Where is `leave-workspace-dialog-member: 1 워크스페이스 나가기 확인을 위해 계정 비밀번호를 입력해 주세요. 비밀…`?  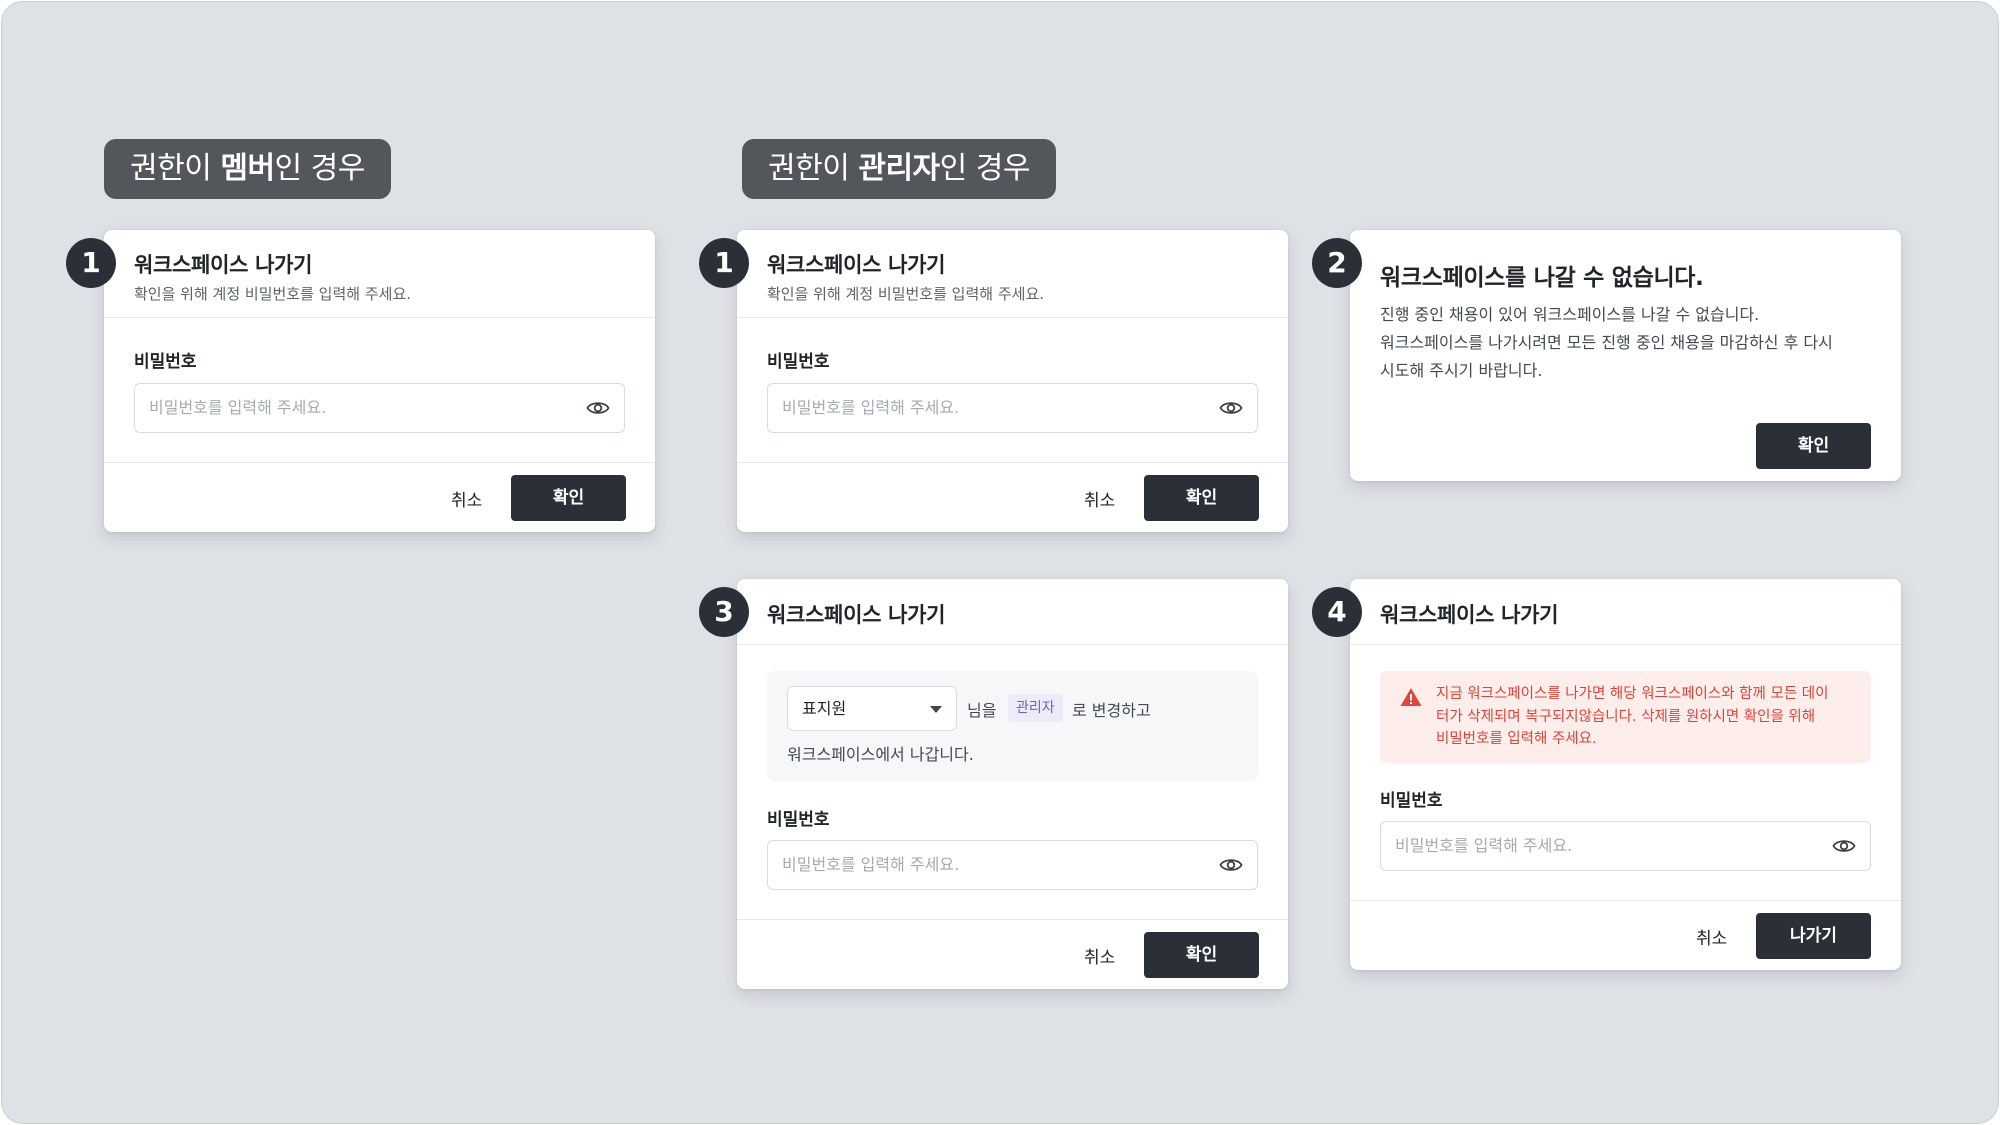 leave-workspace-dialog-member: 1 워크스페이스 나가기 확인을 위해 계정 비밀번호를 입력해 주세요. 비밀… is located at coordinates (360, 381).